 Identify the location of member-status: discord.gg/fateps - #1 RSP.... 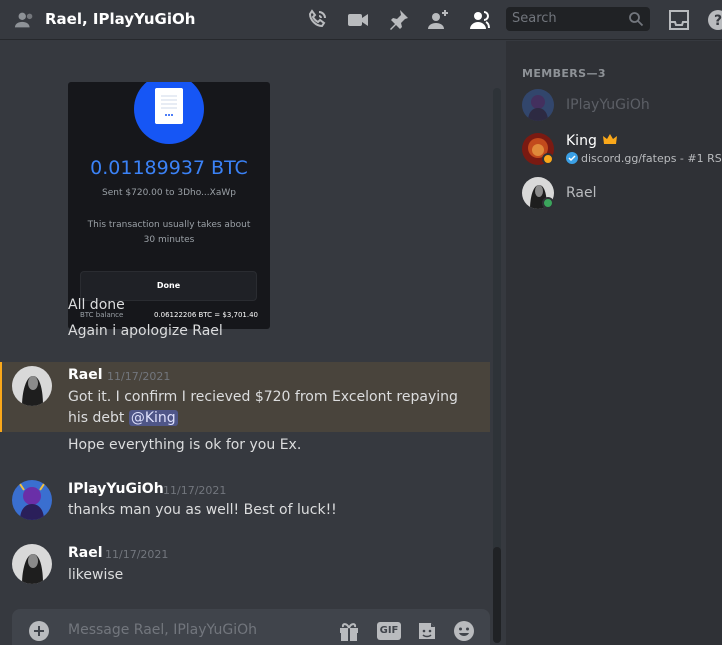
(644, 158).